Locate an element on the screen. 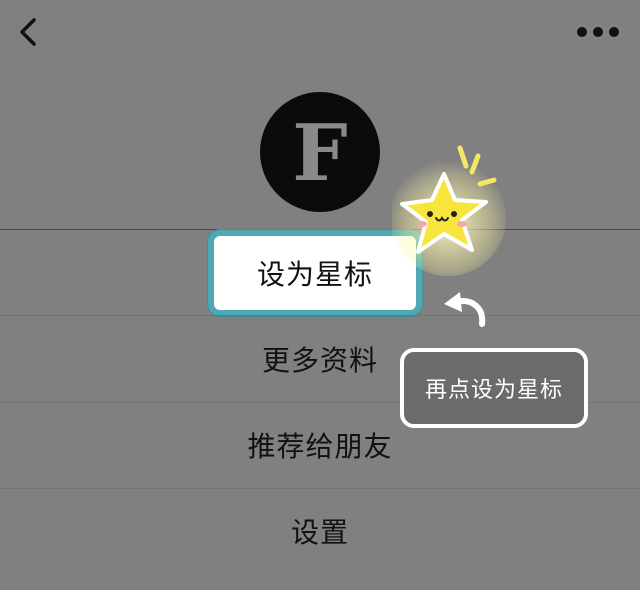 This screenshot has height=590, width=640. set-star-button: 设为星标 is located at coordinates (315, 273).